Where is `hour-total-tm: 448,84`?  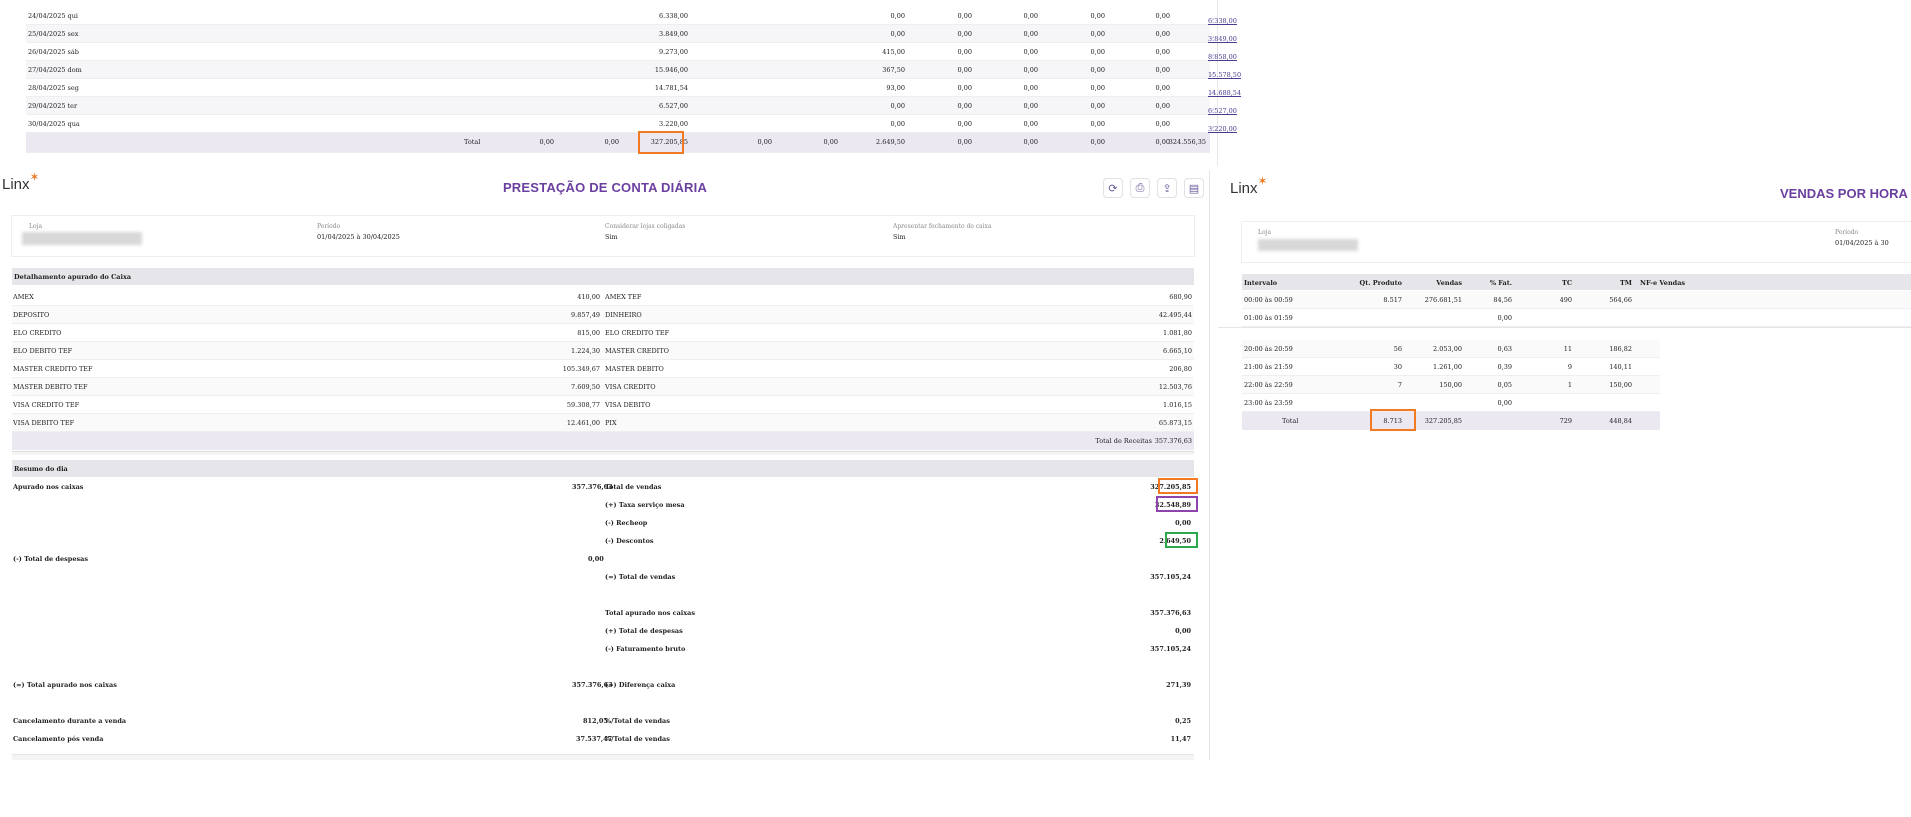
hour-total-tm: 448,84 is located at coordinates (1620, 421).